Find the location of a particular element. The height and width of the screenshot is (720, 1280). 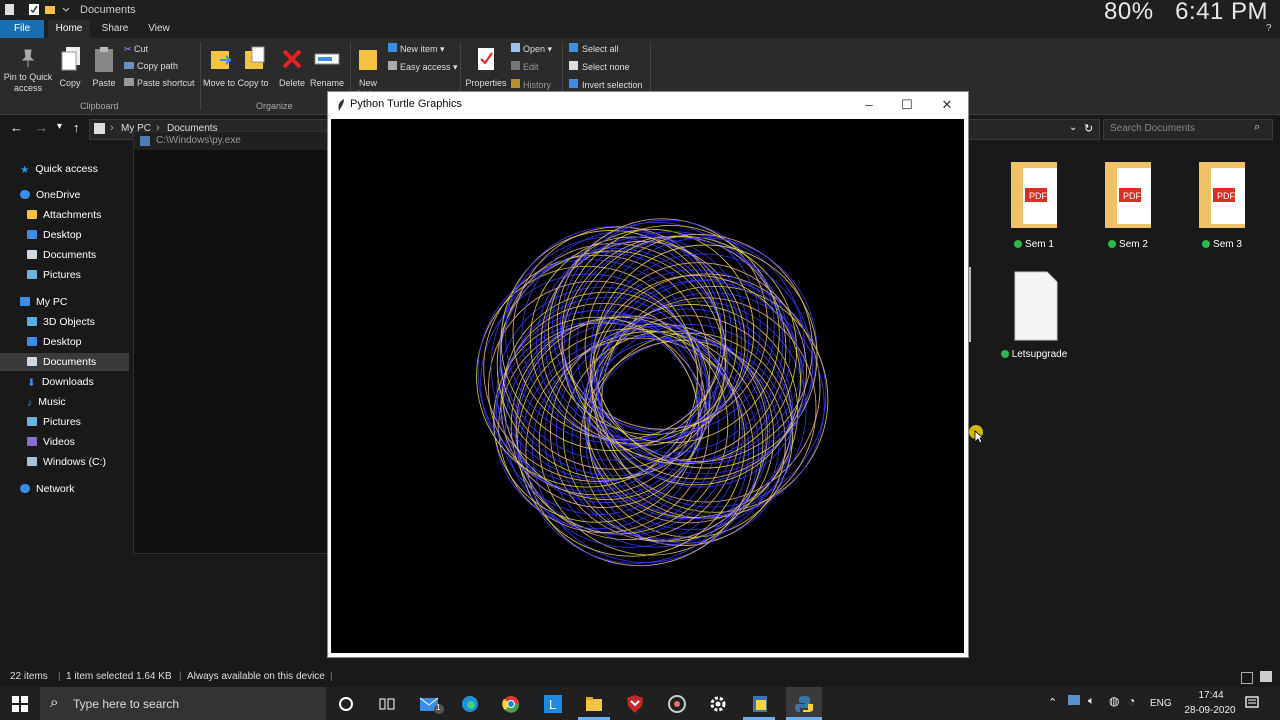

open-button: Open ▾ is located at coordinates (531, 49).